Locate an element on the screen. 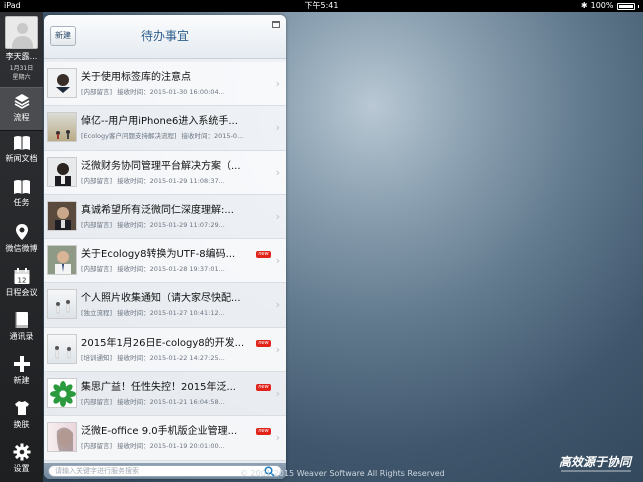 This screenshot has height=482, width=643. nav-item-new: 新建 is located at coordinates (21, 373).